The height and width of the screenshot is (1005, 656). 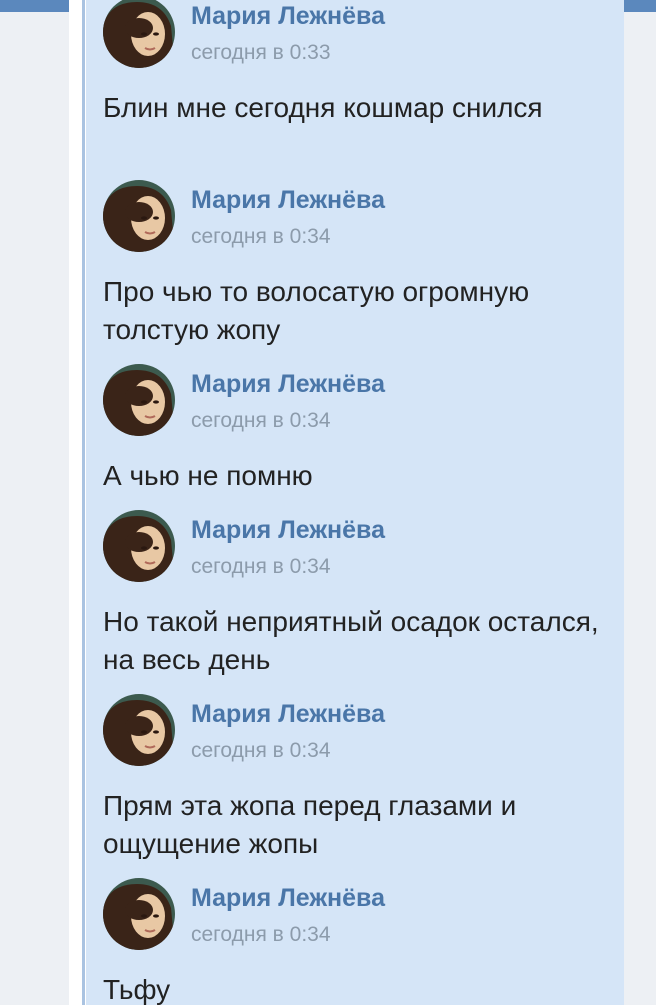 I want to click on message-text: Блин мне сегодня кошмар снился, so click(x=323, y=107).